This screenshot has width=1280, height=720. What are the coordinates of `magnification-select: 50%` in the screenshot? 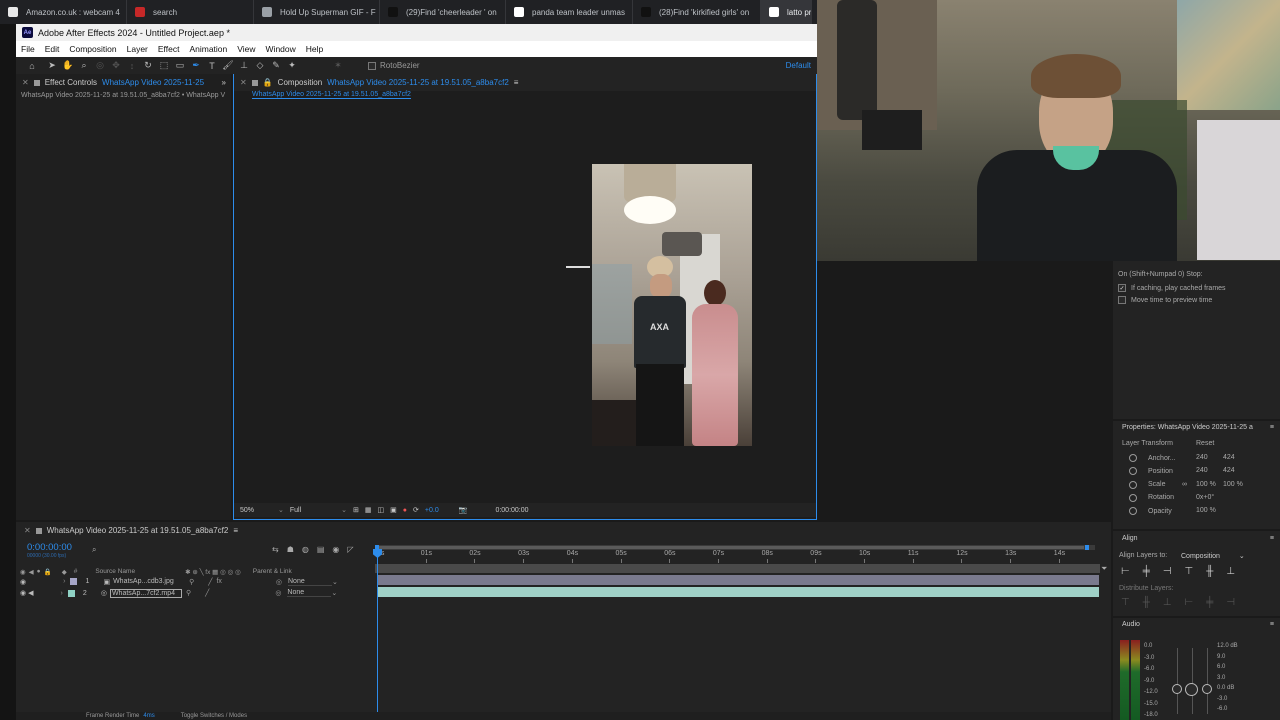 It's located at (247, 510).